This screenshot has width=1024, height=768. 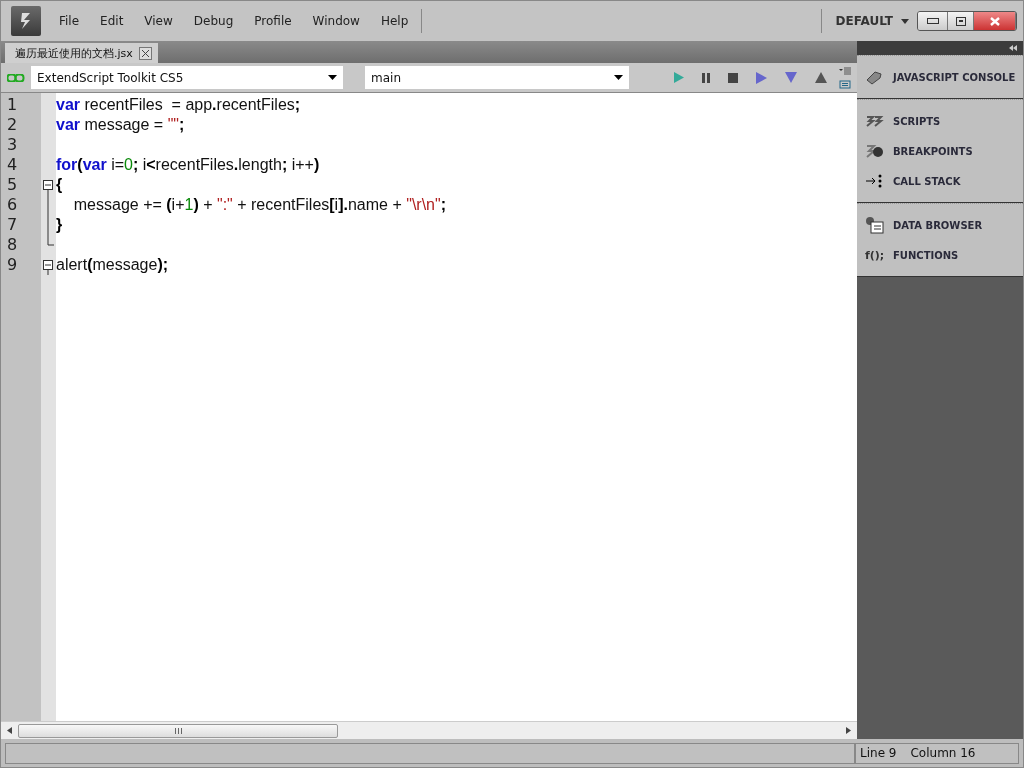 I want to click on step-out-icon, so click(x=821, y=77).